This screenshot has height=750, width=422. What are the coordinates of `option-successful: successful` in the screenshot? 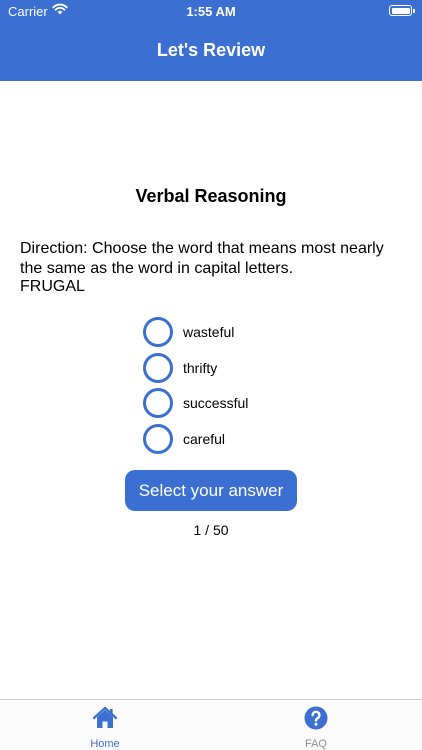 It's located at (243, 403).